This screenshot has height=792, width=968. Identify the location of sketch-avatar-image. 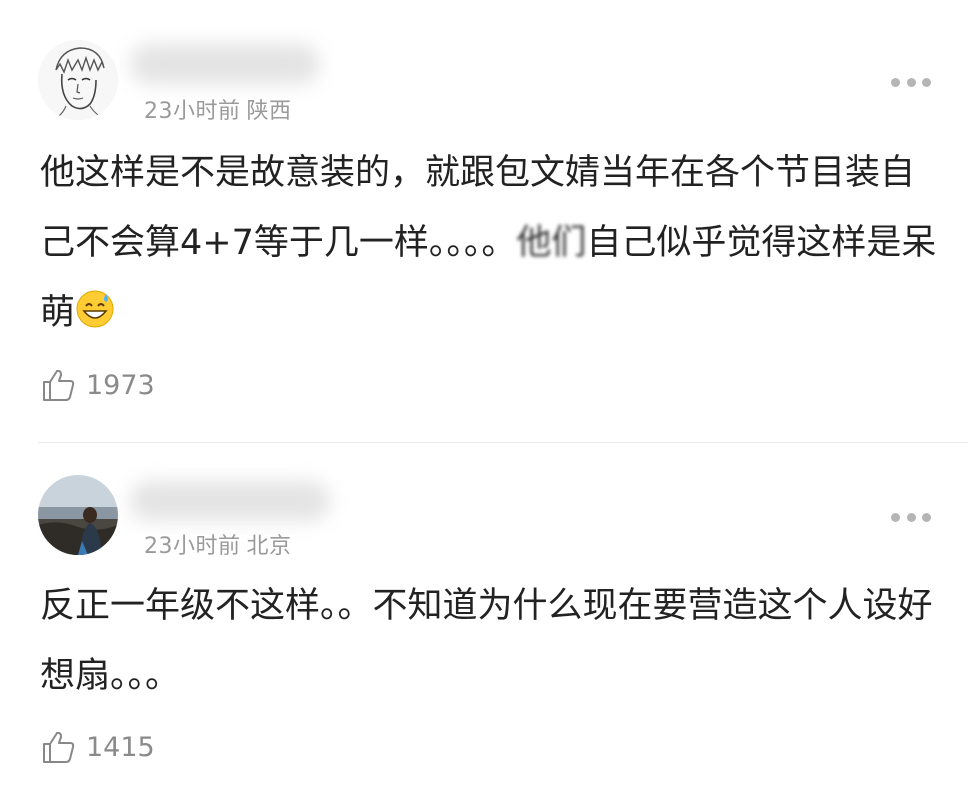
(78, 80).